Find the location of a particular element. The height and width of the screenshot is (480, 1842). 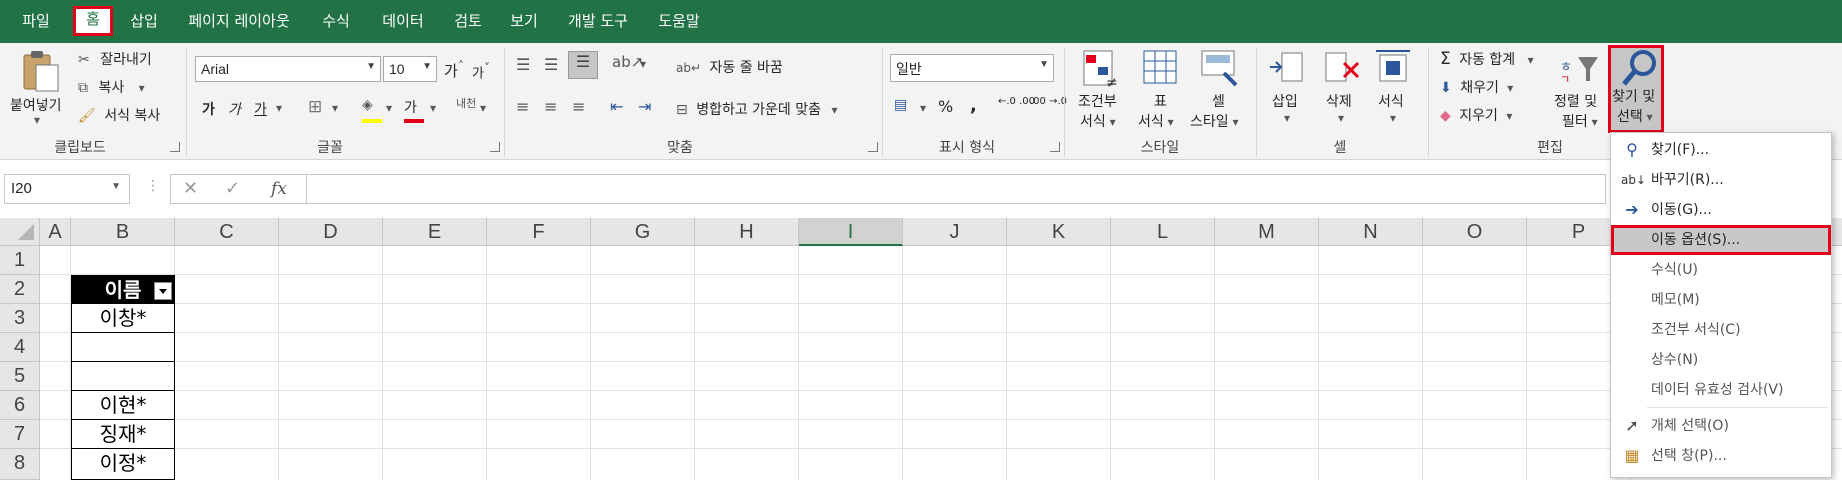

conditional-formatting-button: ≠ 조건부 서식 ▾ is located at coordinates (1100, 91).